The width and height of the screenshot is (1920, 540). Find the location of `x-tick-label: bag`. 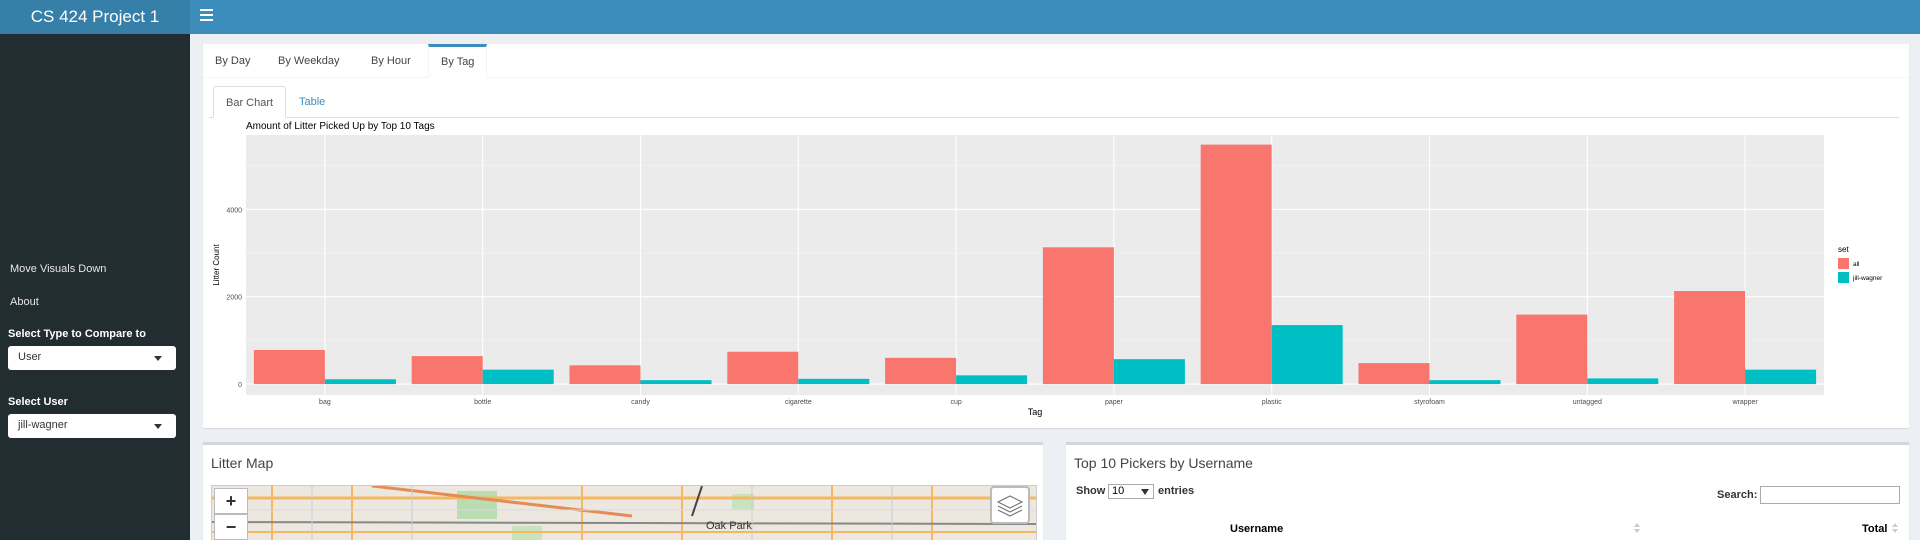

x-tick-label: bag is located at coordinates (325, 402).